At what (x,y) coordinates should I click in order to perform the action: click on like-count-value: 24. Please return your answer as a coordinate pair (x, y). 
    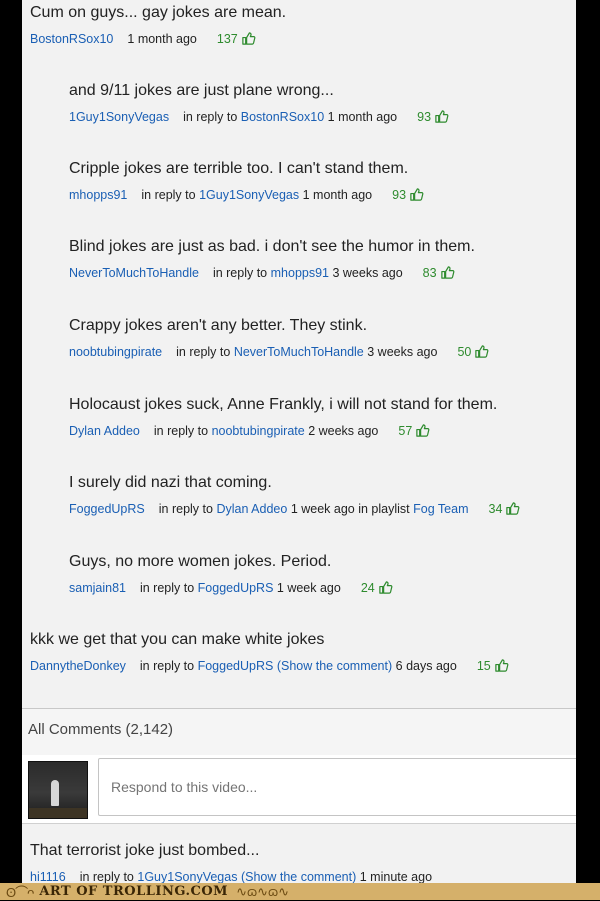
    Looking at the image, I should click on (367, 587).